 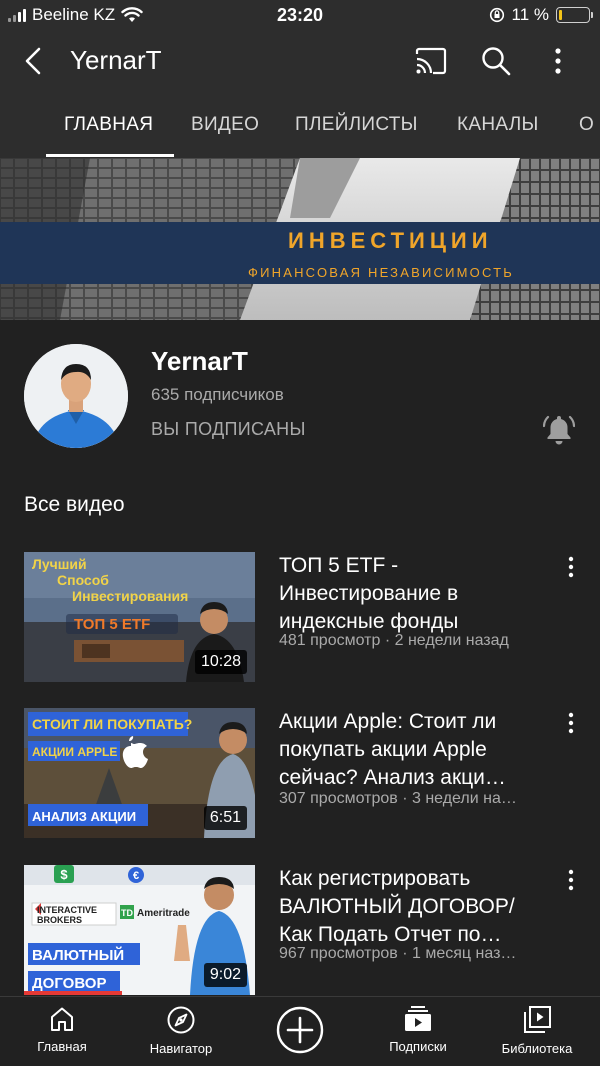 I want to click on tab-videos: ВИДЕО, so click(x=225, y=125).